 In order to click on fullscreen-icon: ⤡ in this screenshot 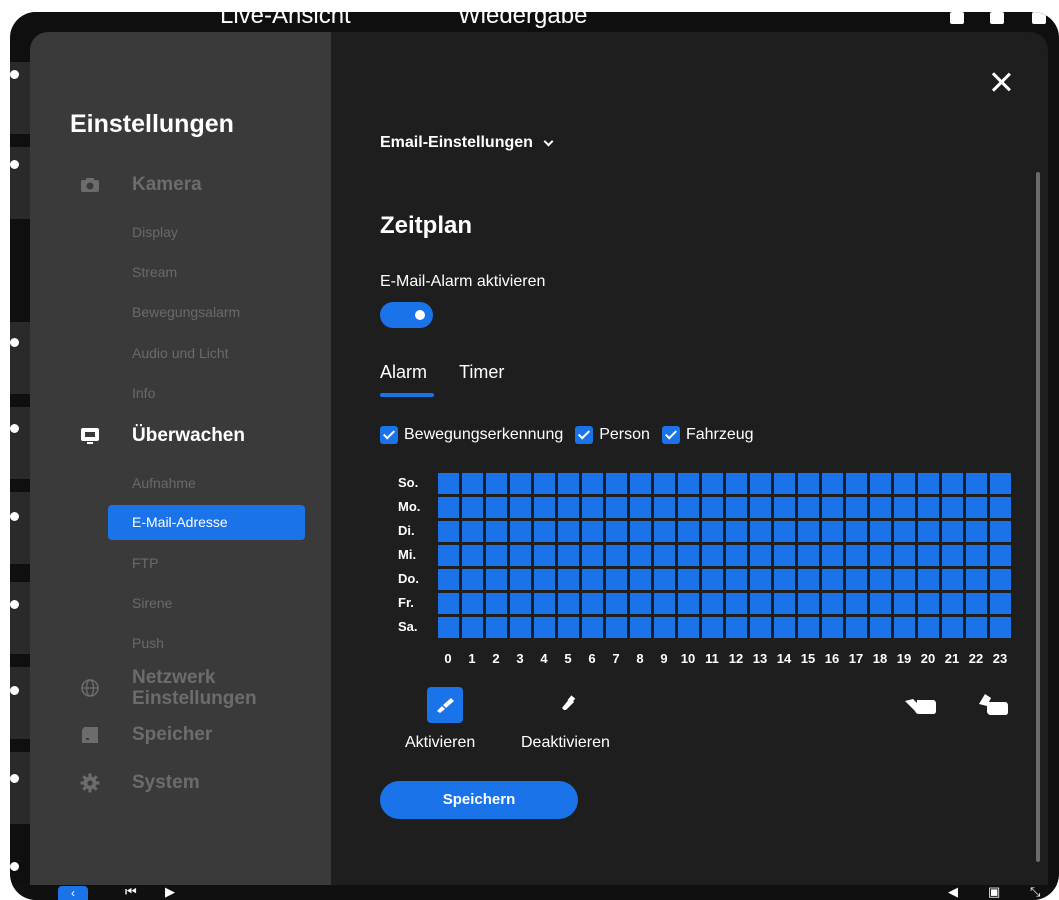, I will do `click(1035, 892)`.